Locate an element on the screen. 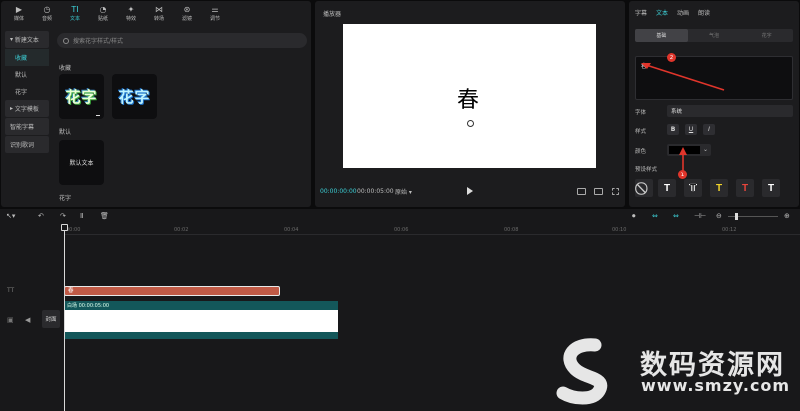 The height and width of the screenshot is (411, 800). playhead-handle is located at coordinates (64, 227).